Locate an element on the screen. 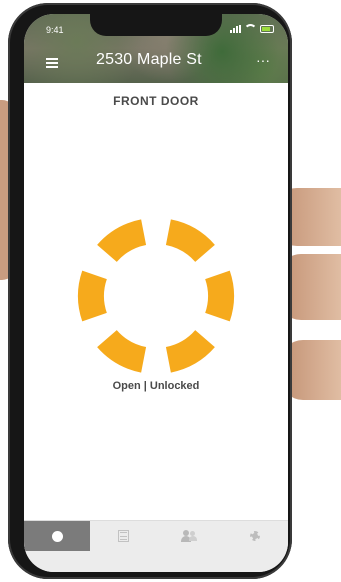 The image size is (341, 582). list-icon is located at coordinates (123, 536).